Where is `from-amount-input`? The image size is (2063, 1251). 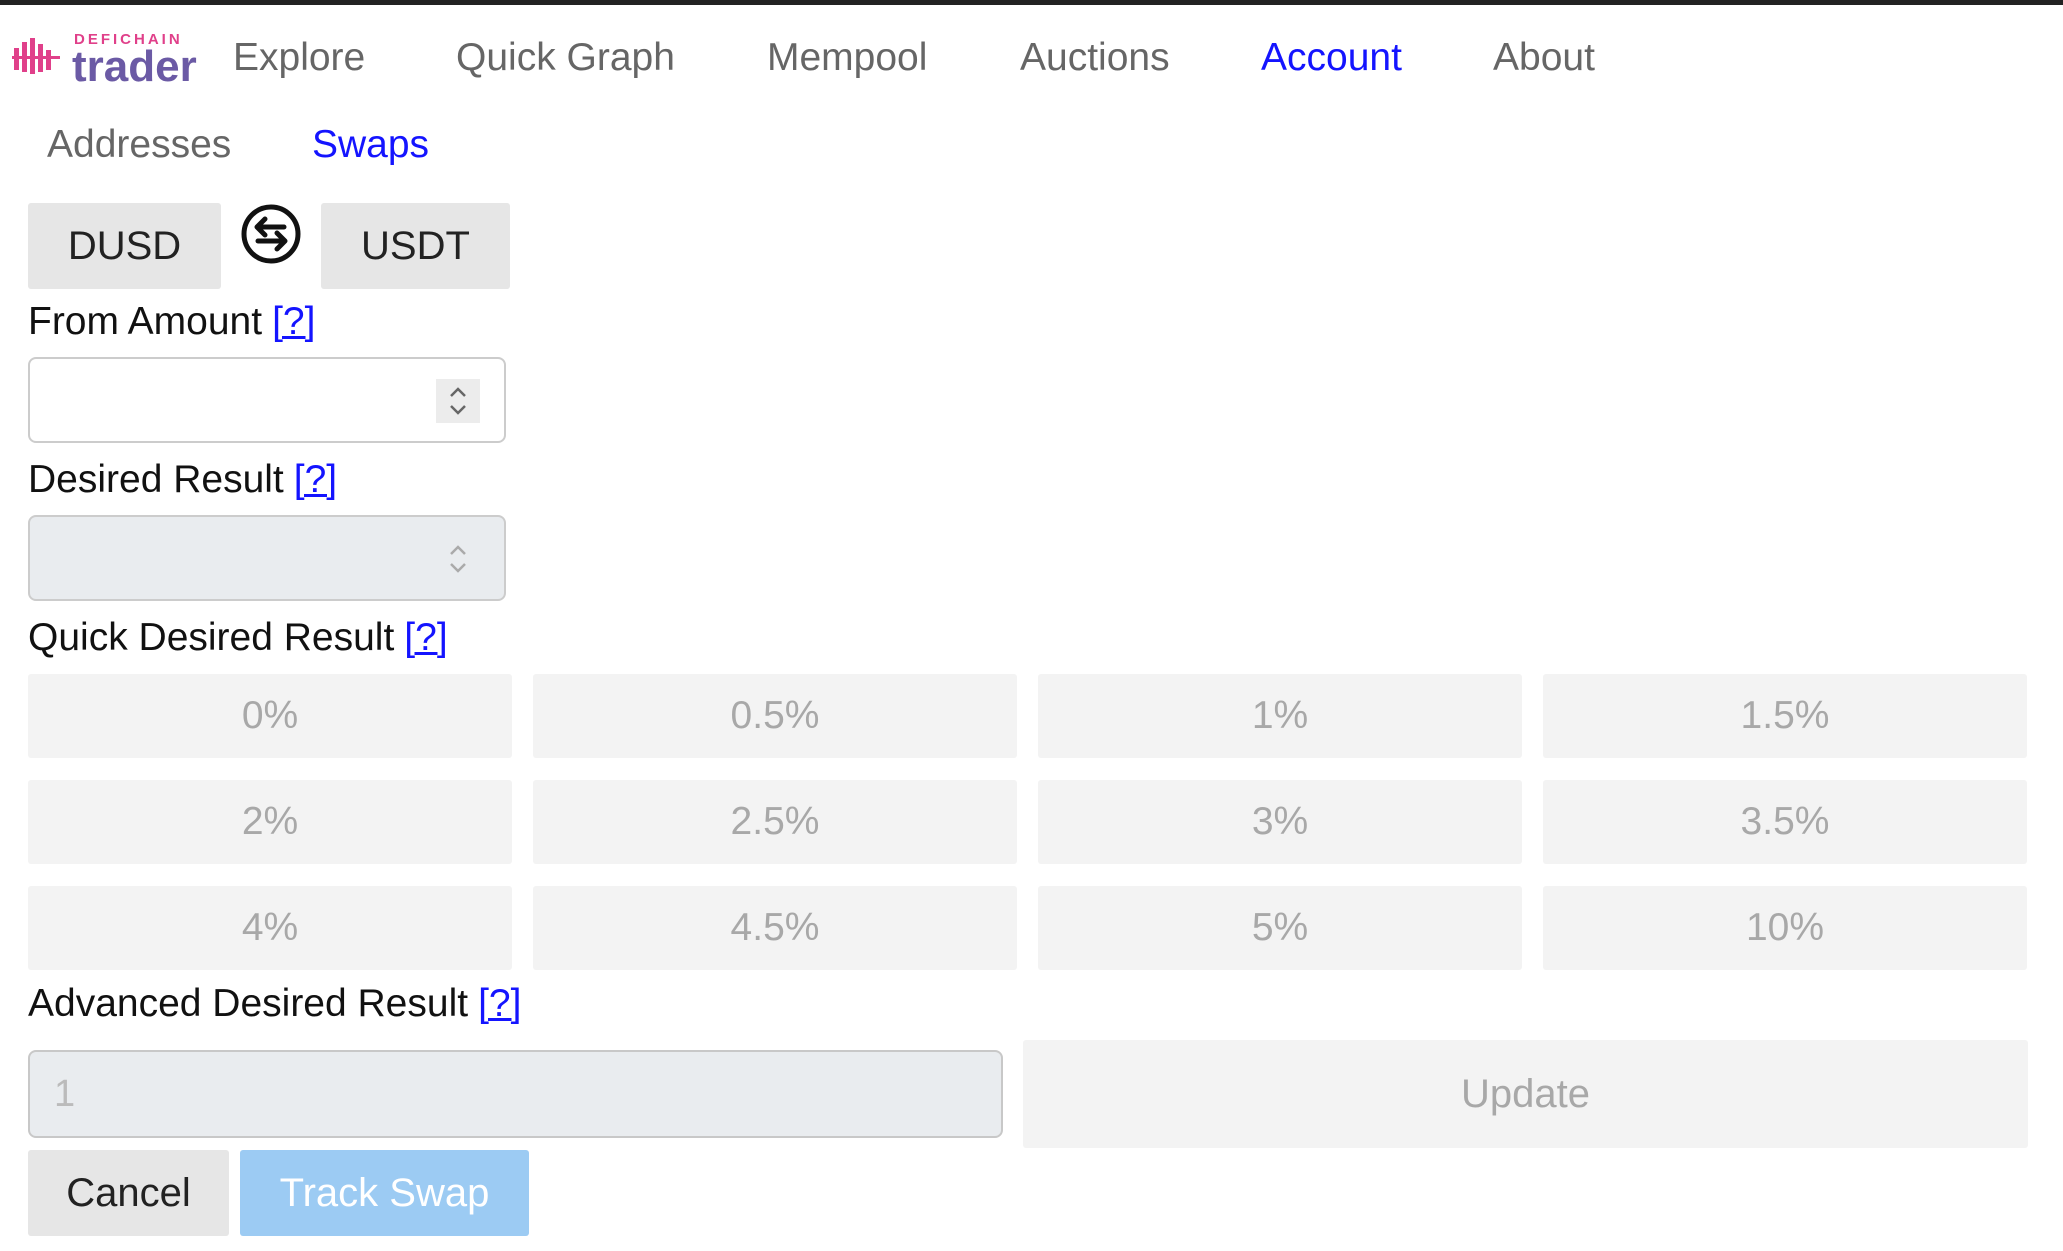 from-amount-input is located at coordinates (267, 400).